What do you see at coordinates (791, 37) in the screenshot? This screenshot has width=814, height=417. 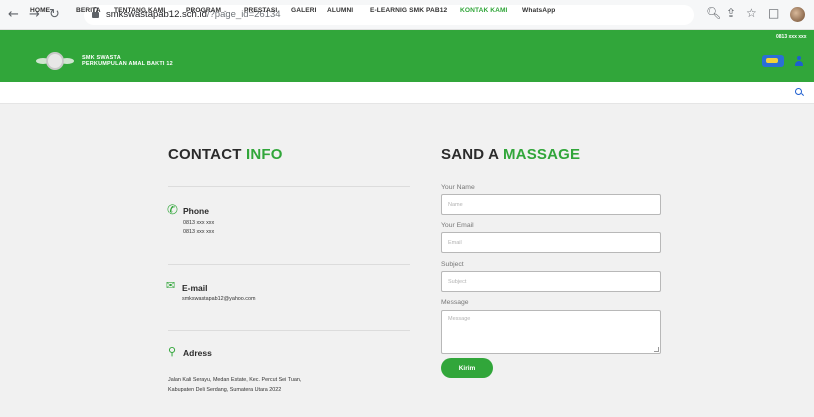 I see `header-phone: 0813 xxx xxx` at bounding box center [791, 37].